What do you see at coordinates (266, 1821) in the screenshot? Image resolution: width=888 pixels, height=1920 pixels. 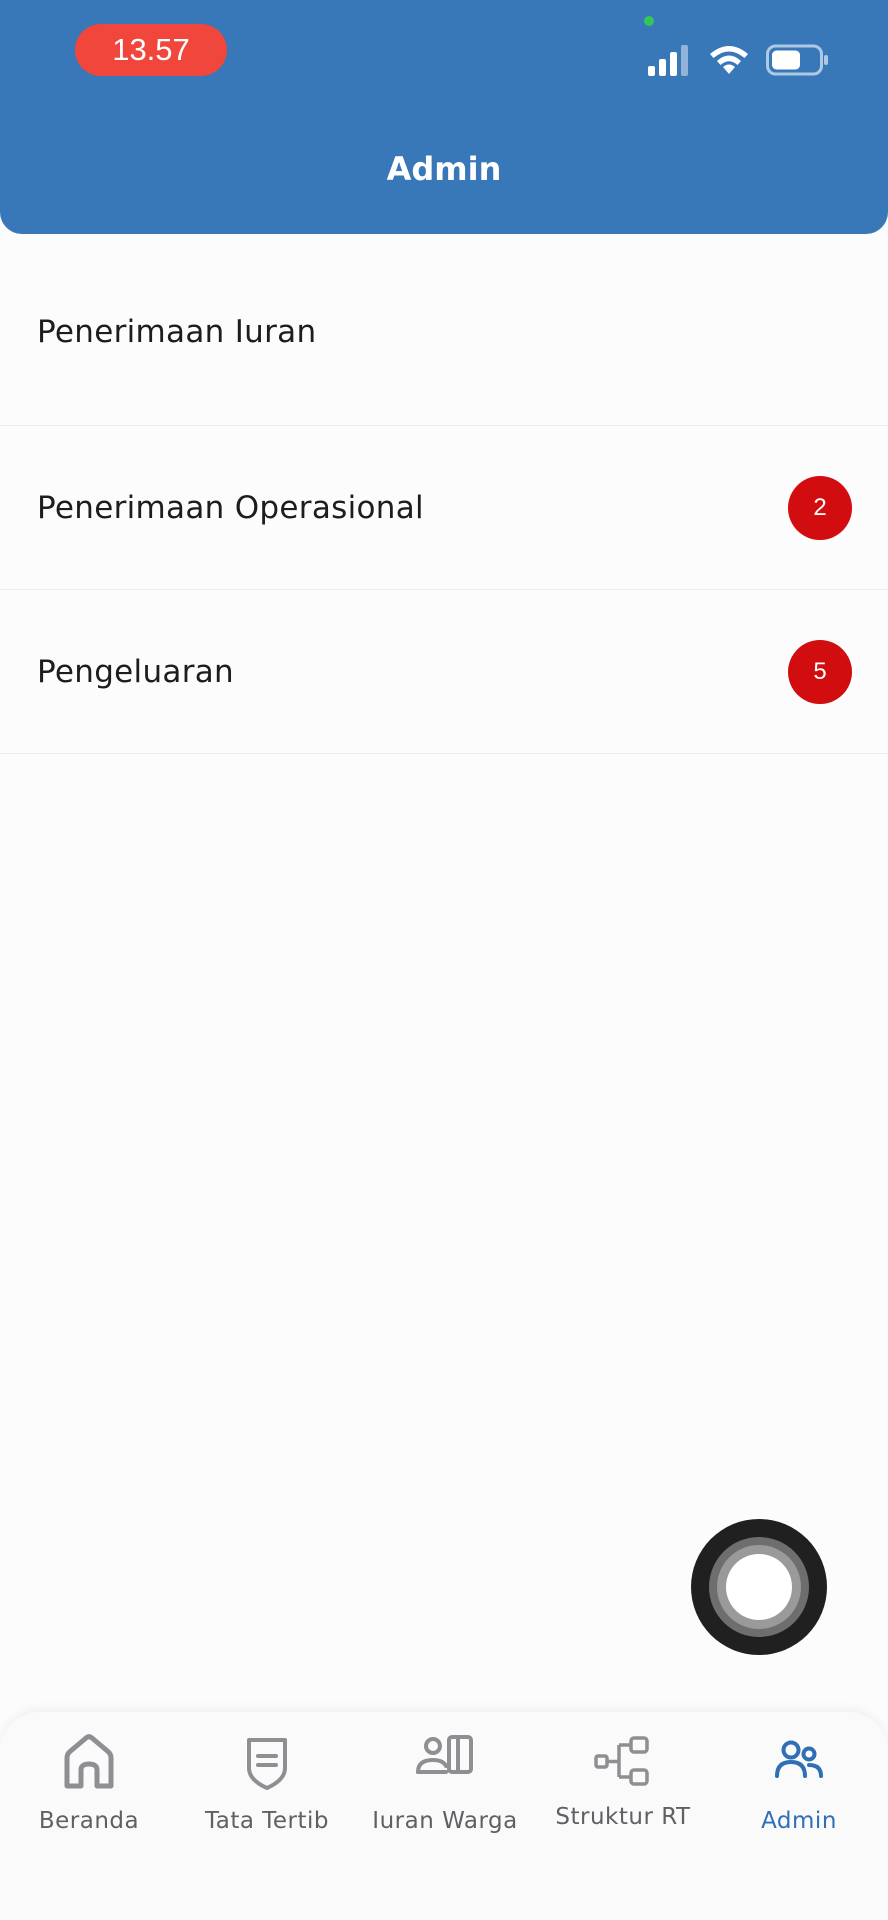 I see `nav-label: Tata Tertib` at bounding box center [266, 1821].